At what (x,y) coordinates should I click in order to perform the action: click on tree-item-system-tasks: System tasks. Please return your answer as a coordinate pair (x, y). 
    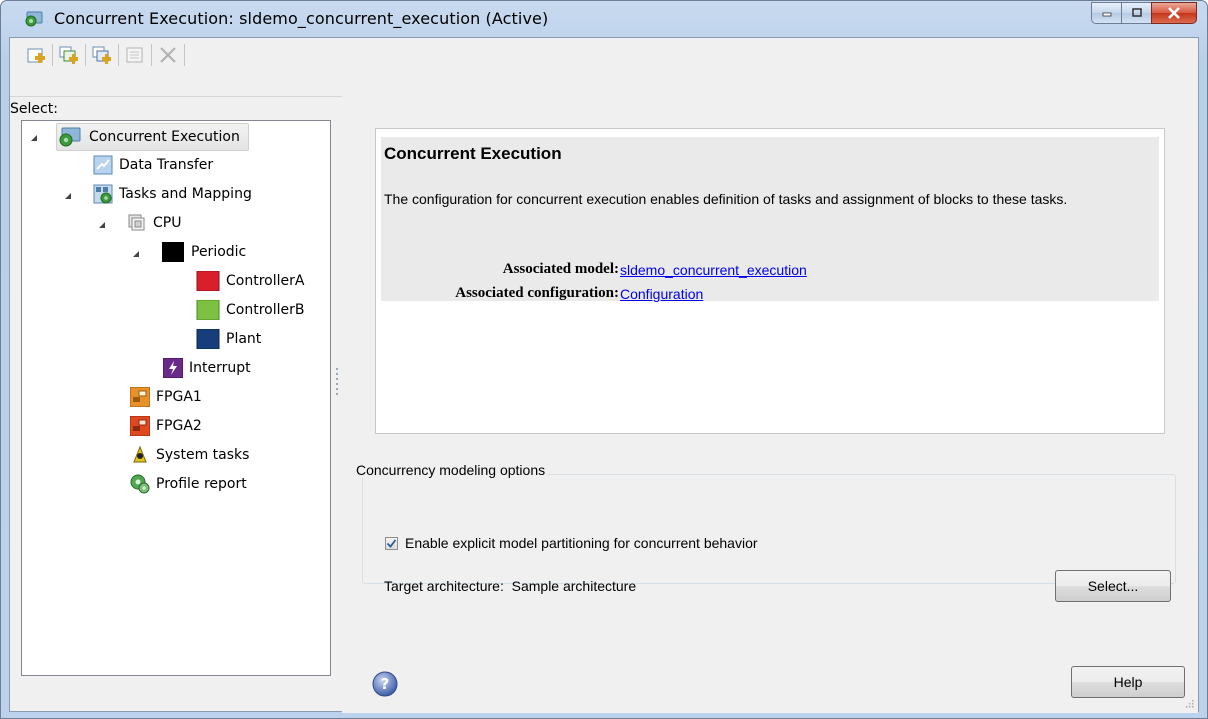
    Looking at the image, I should click on (189, 455).